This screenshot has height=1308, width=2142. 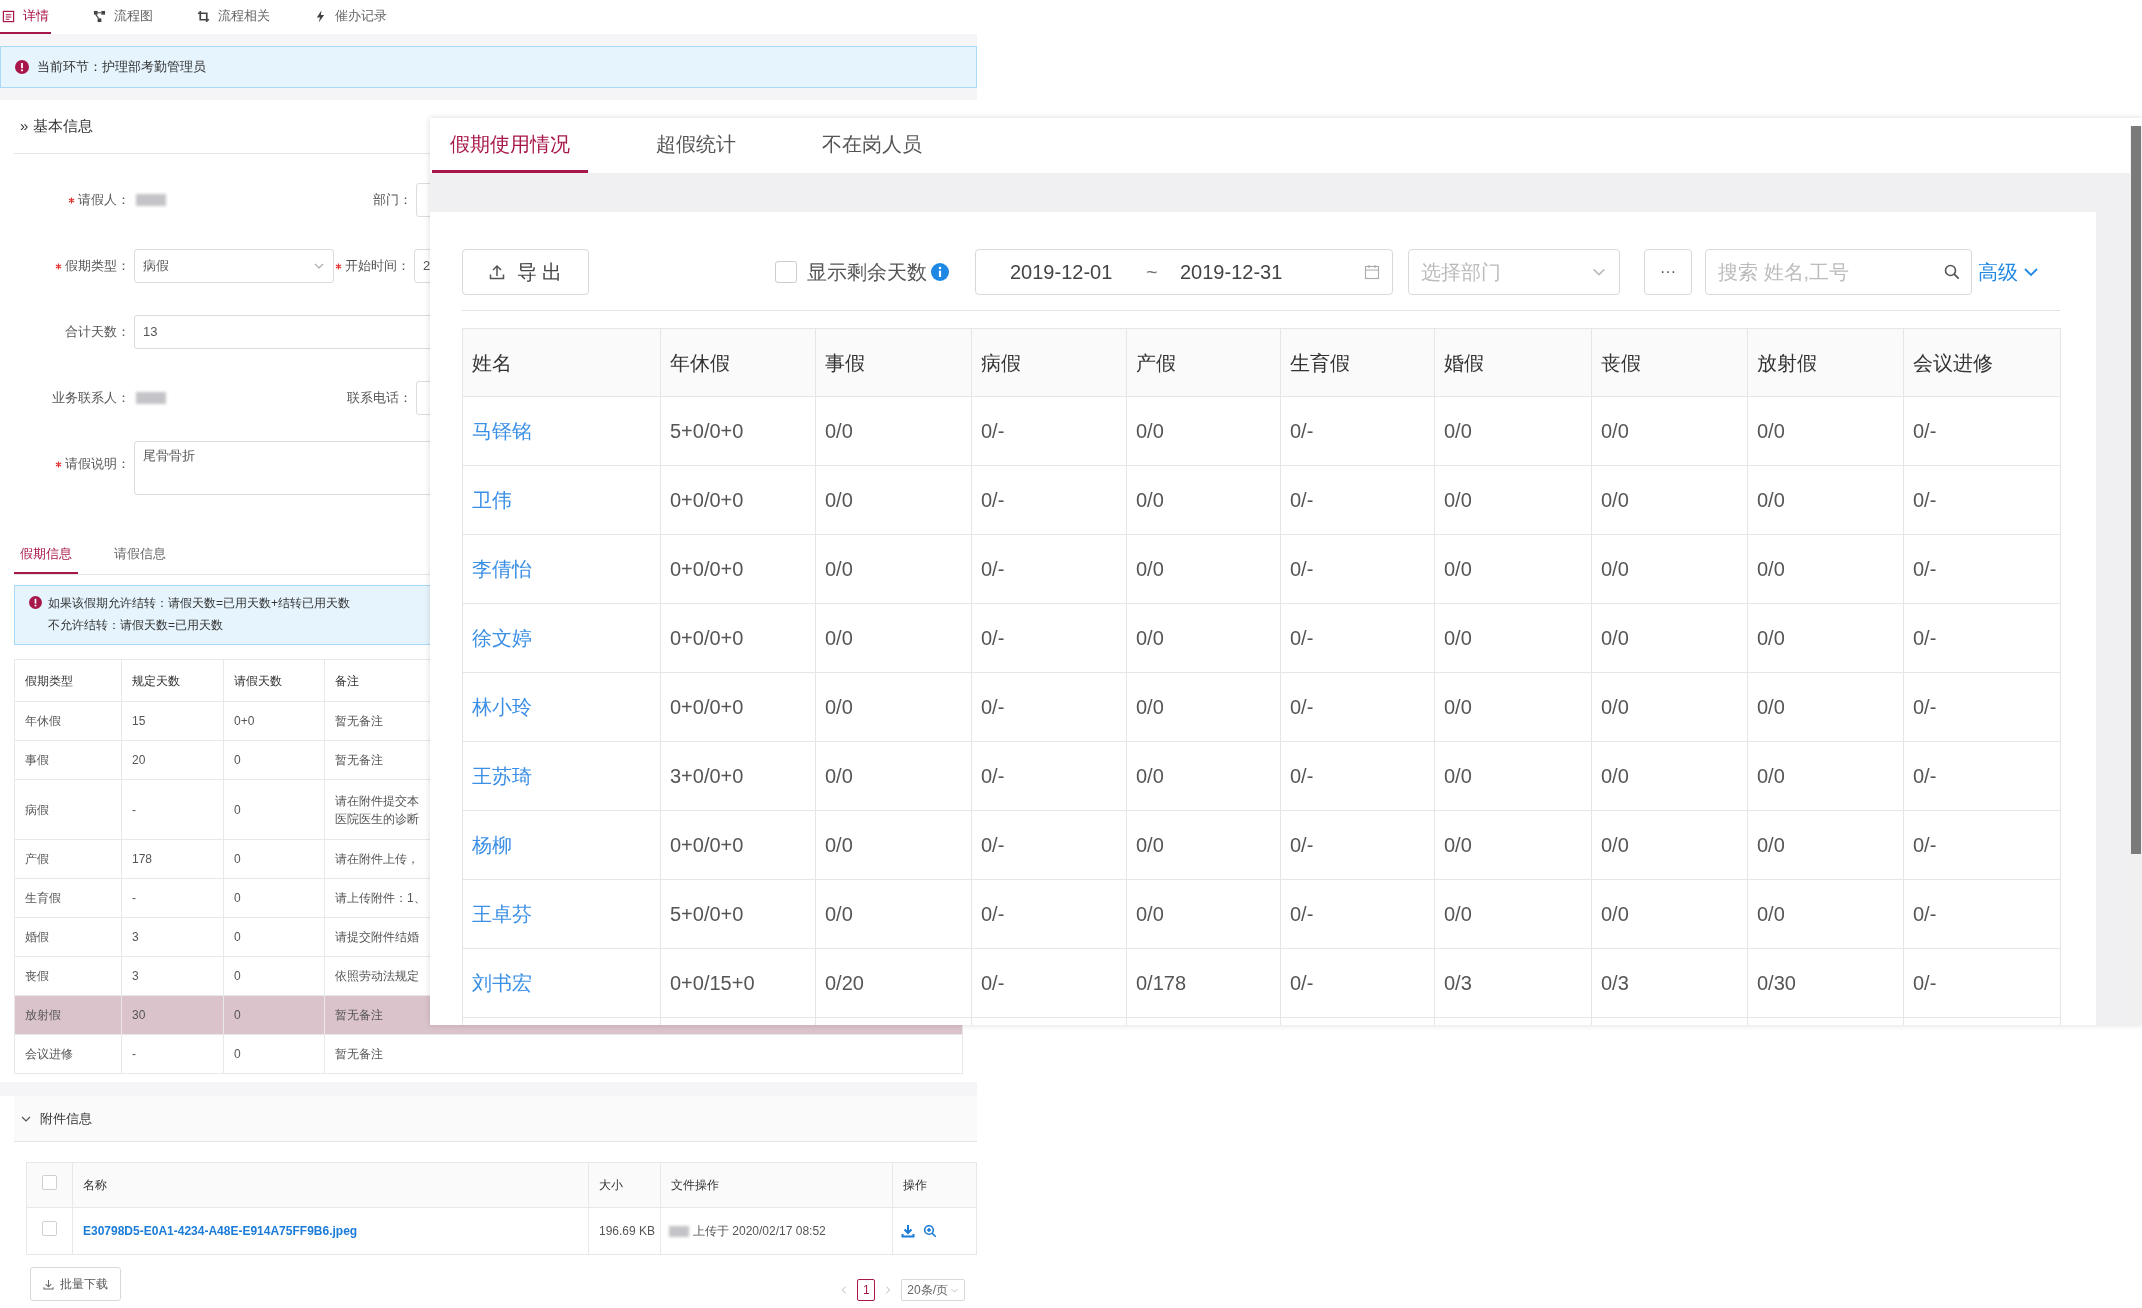 What do you see at coordinates (502, 431) in the screenshot?
I see `name-link: 马铎铭` at bounding box center [502, 431].